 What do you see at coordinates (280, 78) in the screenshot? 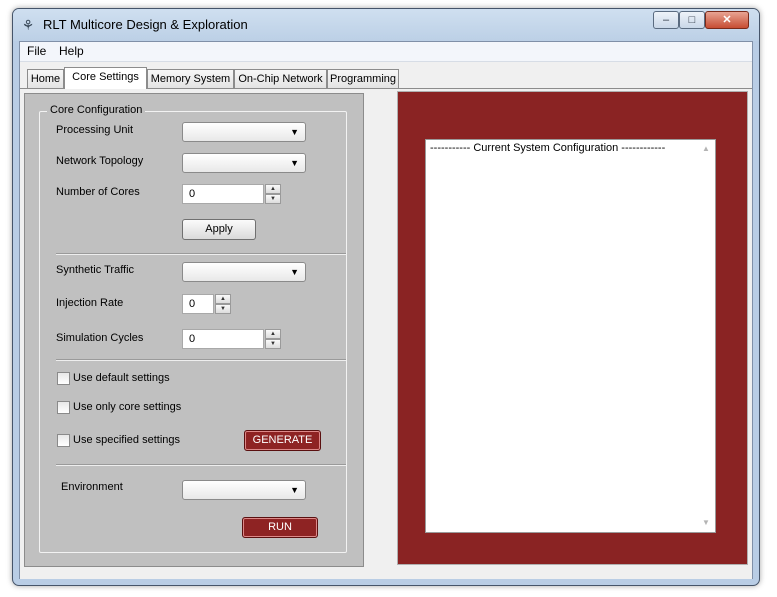
I see `tab-on-chip-network: On-Chip Network` at bounding box center [280, 78].